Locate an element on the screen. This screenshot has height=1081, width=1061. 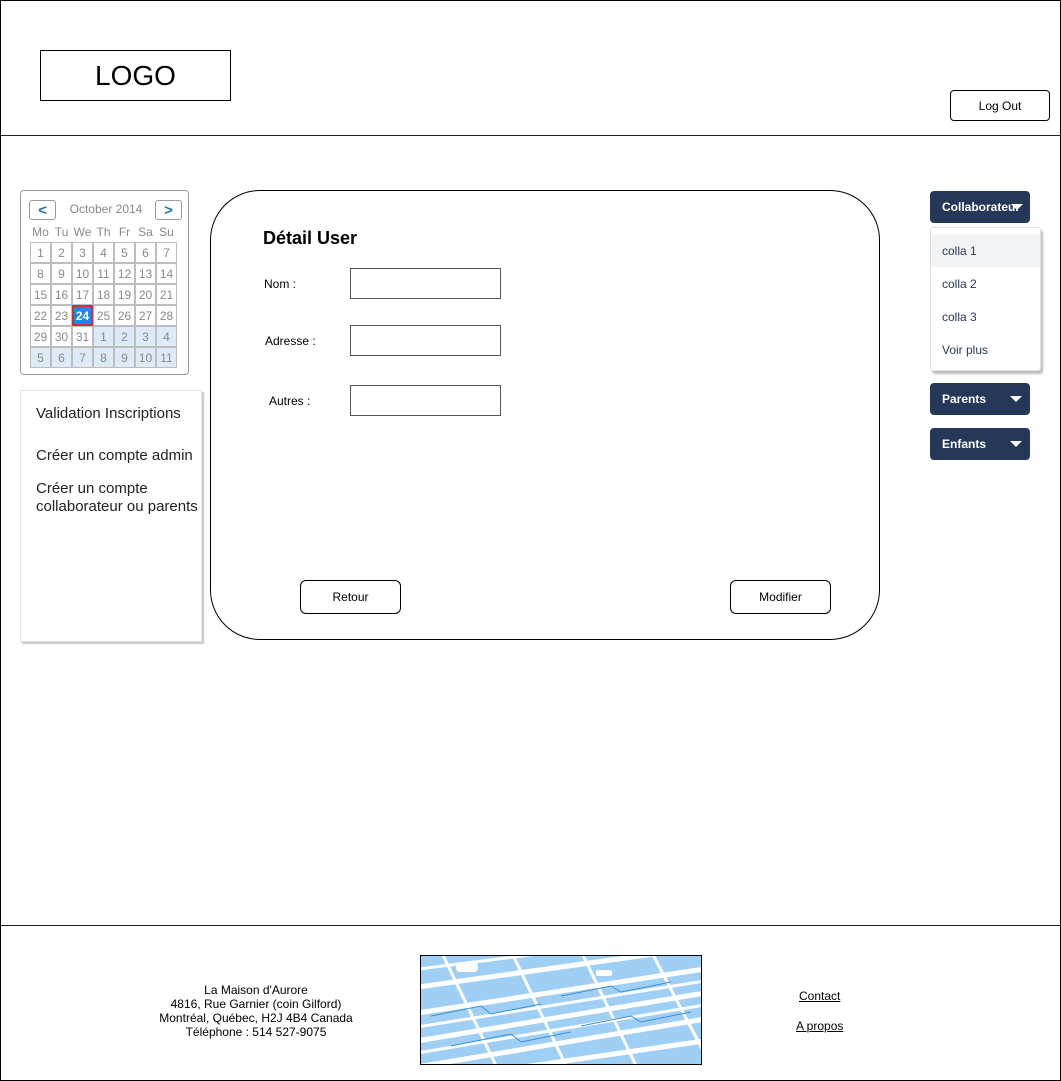
back-button: Retour is located at coordinates (350, 597).